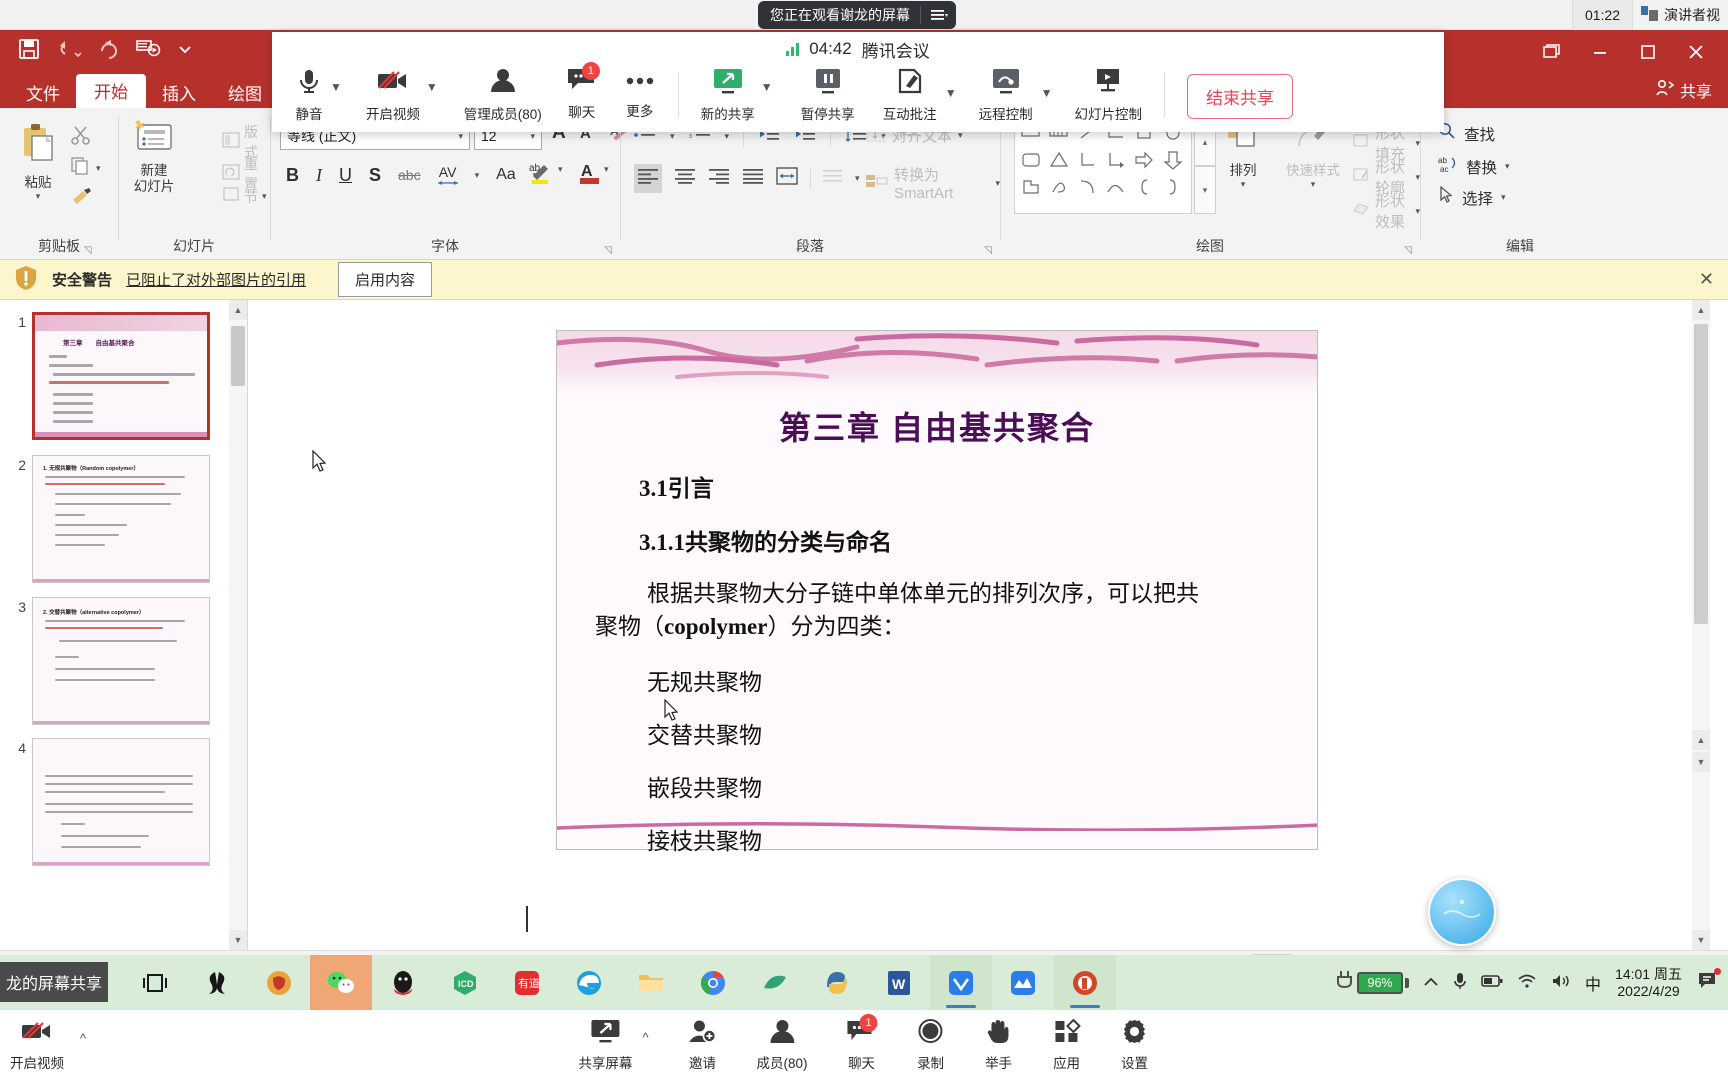  What do you see at coordinates (1089, 162) in the screenshot?
I see `shape-connector-icon` at bounding box center [1089, 162].